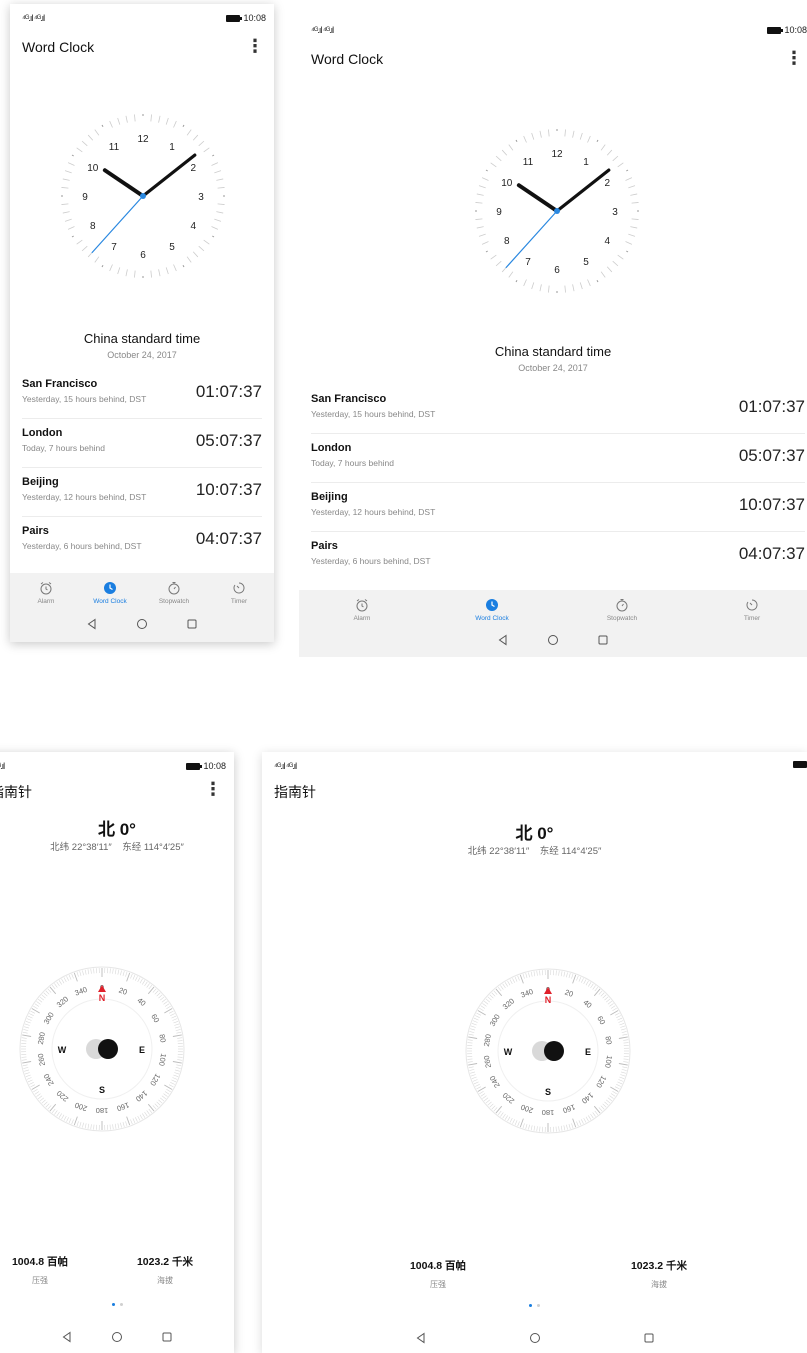 Image resolution: width=807 pixels, height=1353 pixels. What do you see at coordinates (362, 605) in the screenshot?
I see `alarm-icon` at bounding box center [362, 605].